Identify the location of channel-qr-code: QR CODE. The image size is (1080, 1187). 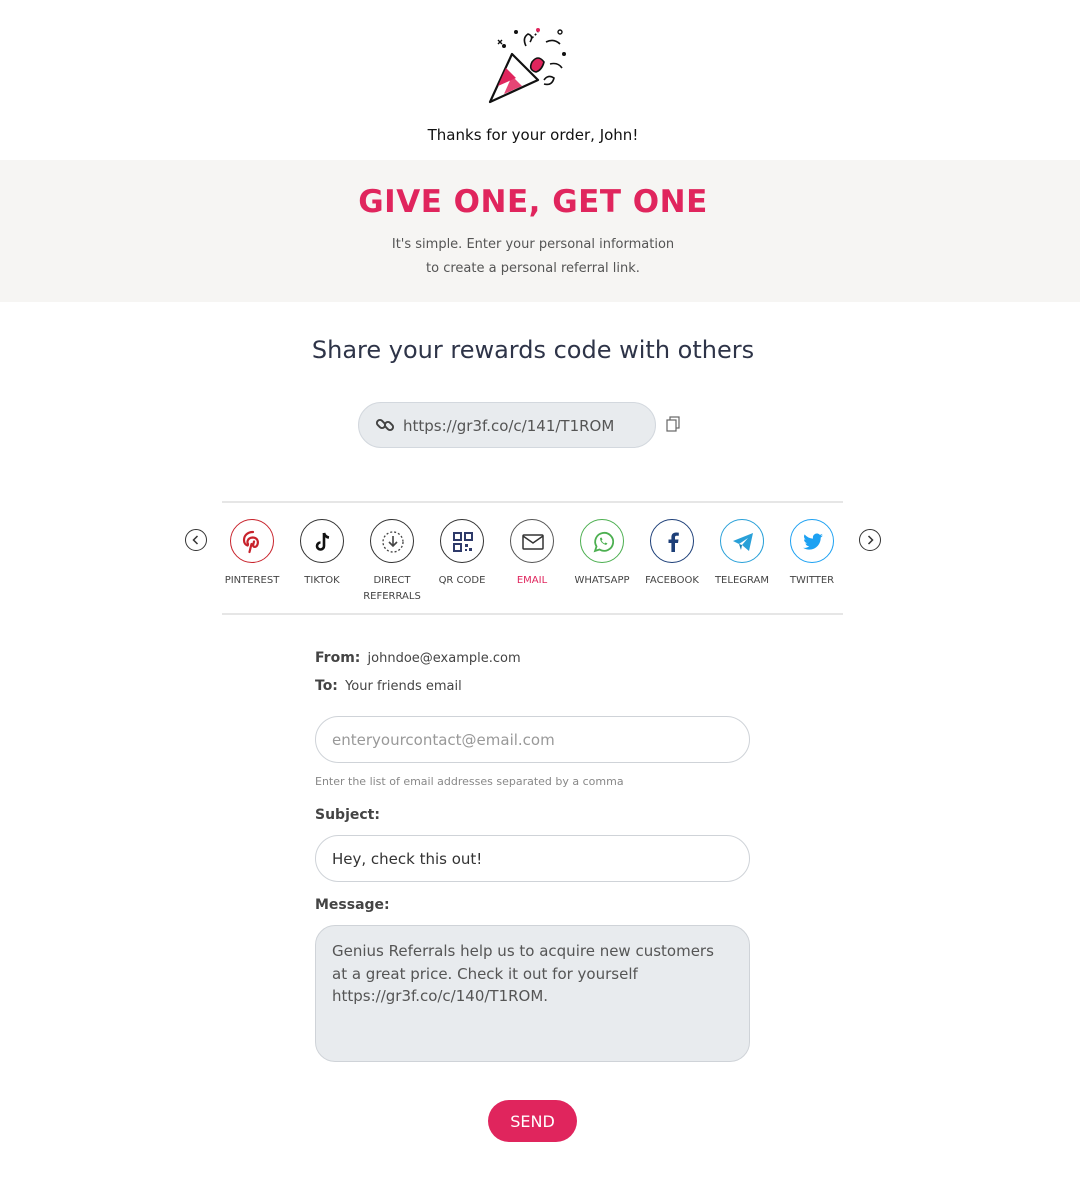
(462, 554).